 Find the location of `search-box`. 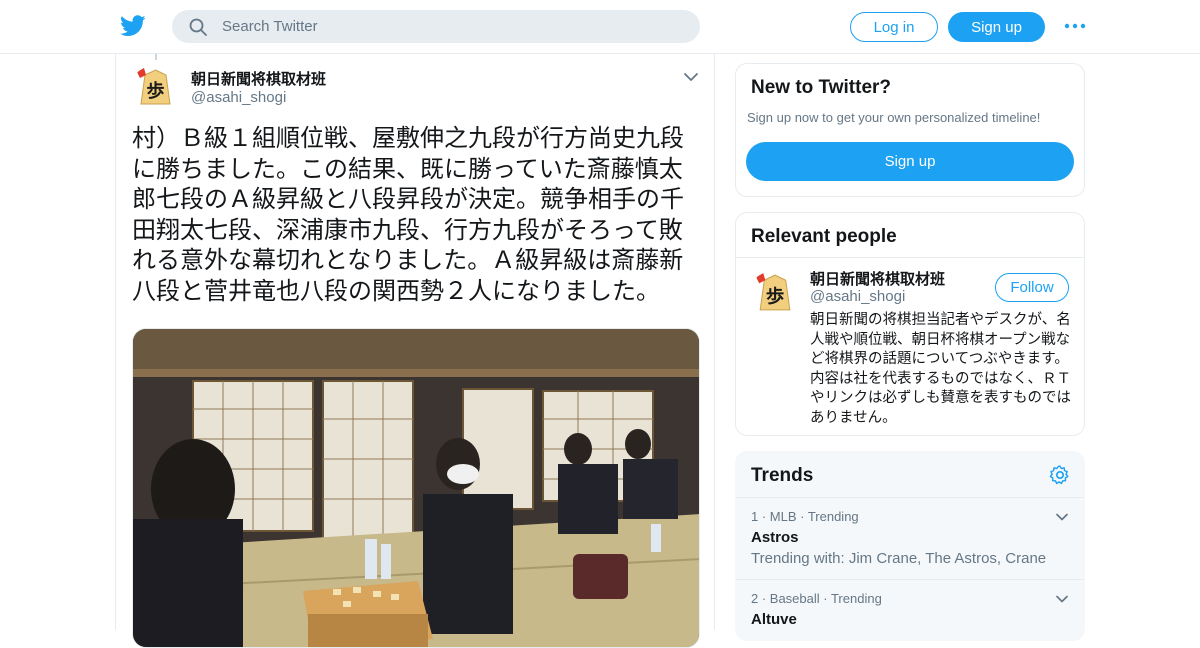

search-box is located at coordinates (436, 26).